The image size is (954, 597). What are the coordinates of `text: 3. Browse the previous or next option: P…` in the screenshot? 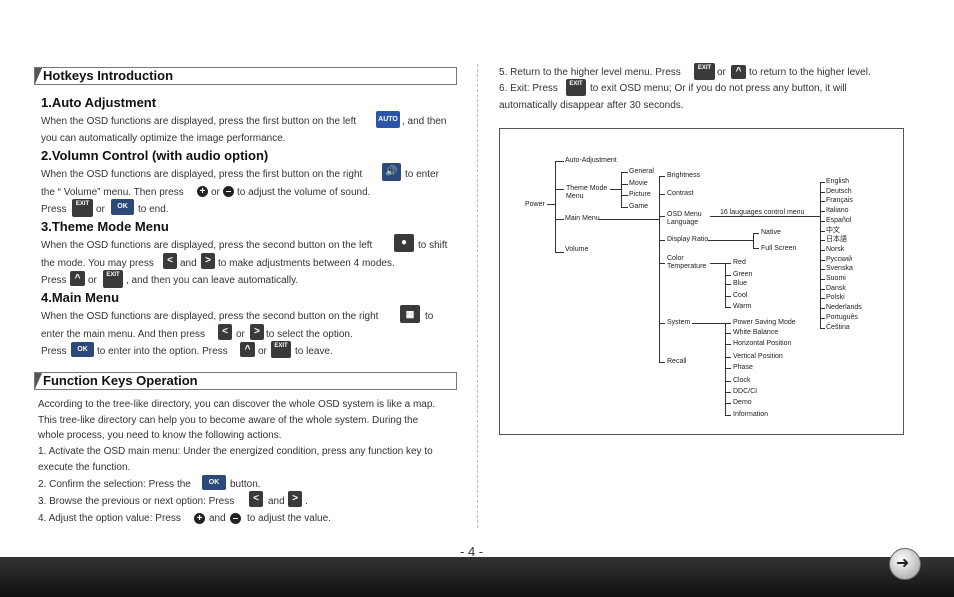 It's located at (136, 501).